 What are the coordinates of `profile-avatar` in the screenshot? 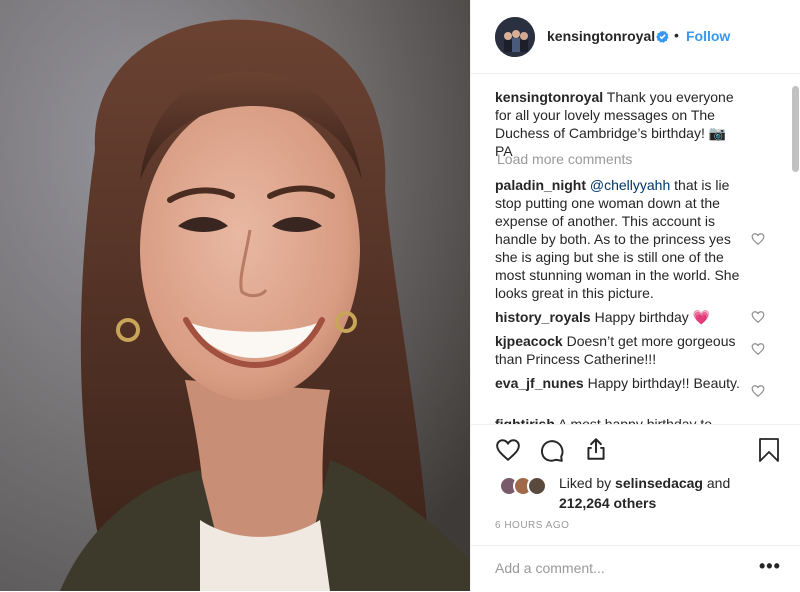 It's located at (515, 37).